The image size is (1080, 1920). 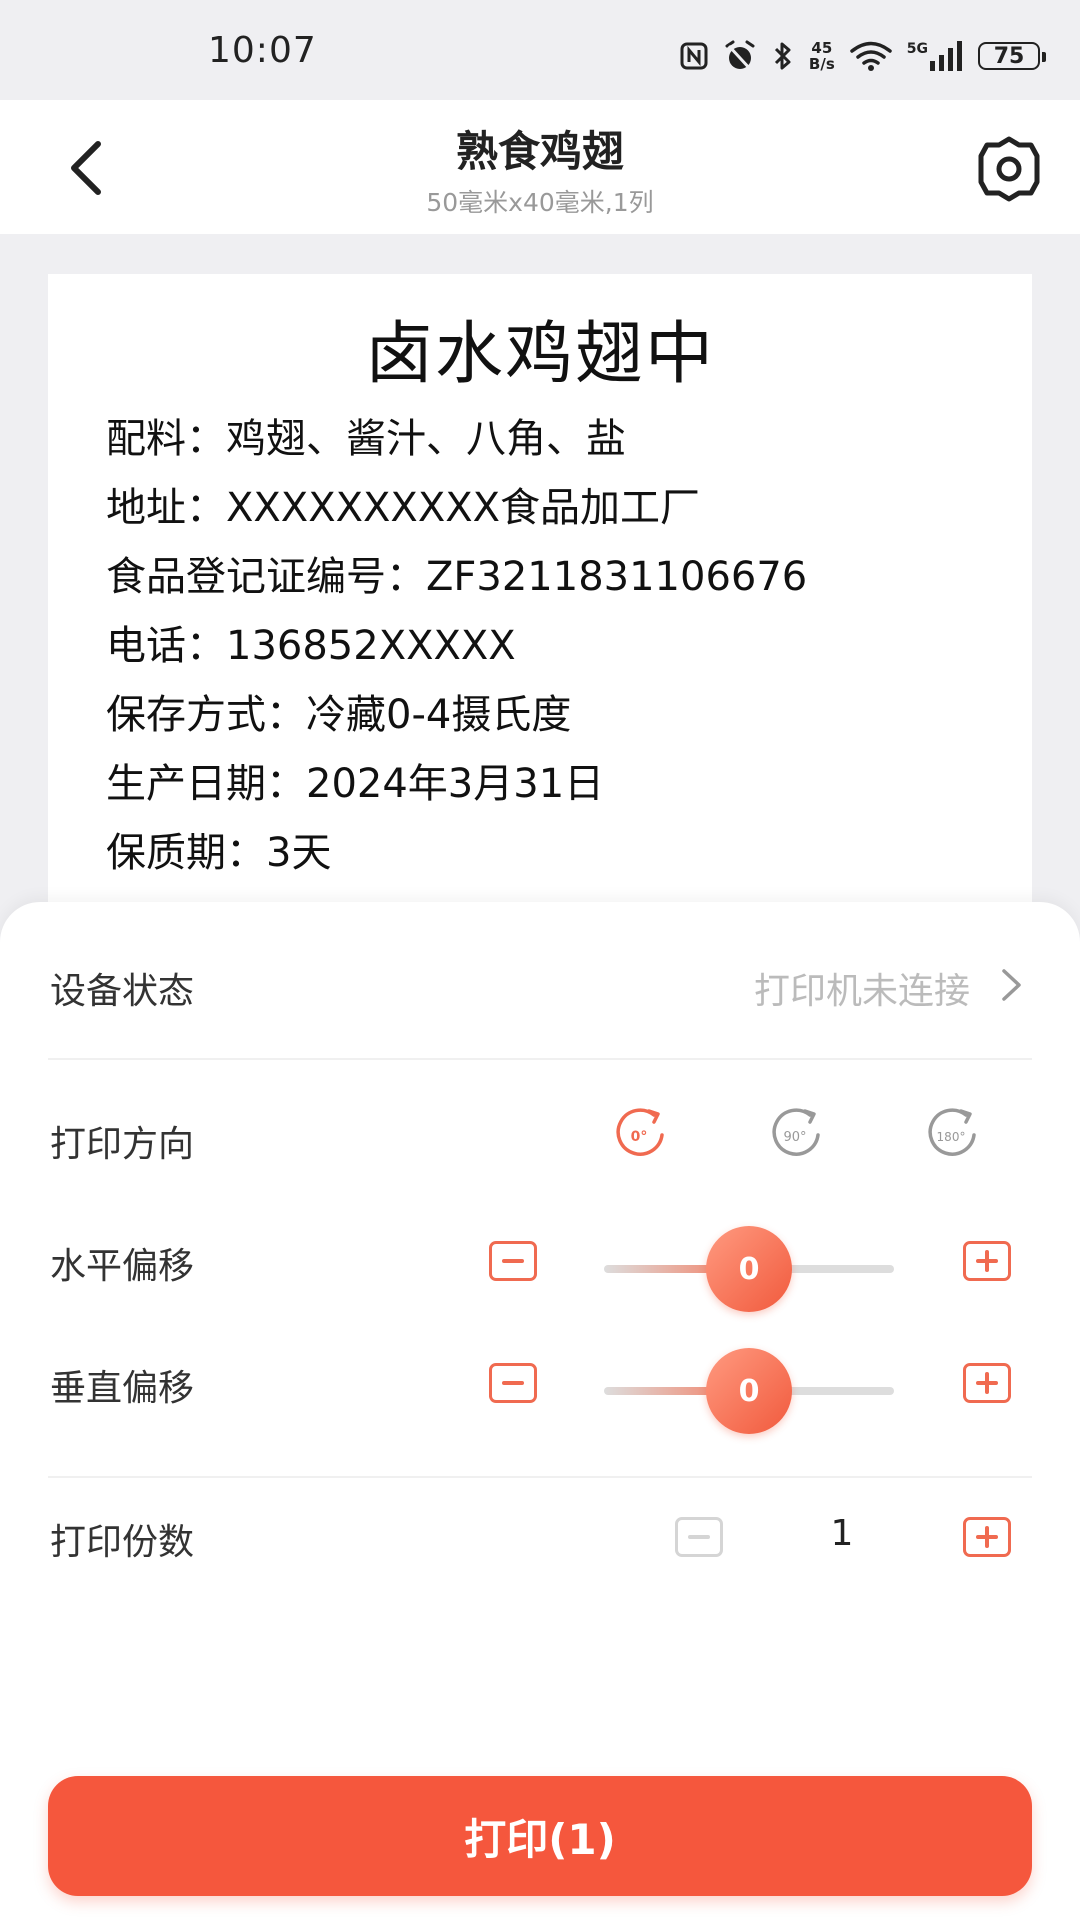 I want to click on vertical-offset-plus-button, so click(x=987, y=1383).